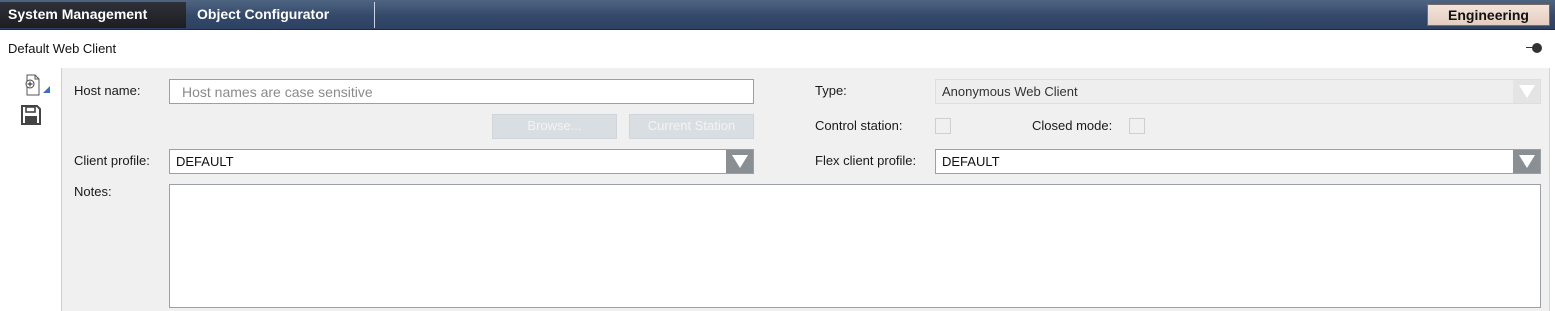 The height and width of the screenshot is (311, 1555). Describe the element at coordinates (93, 15) in the screenshot. I see `tab-system-management: System Management` at that location.